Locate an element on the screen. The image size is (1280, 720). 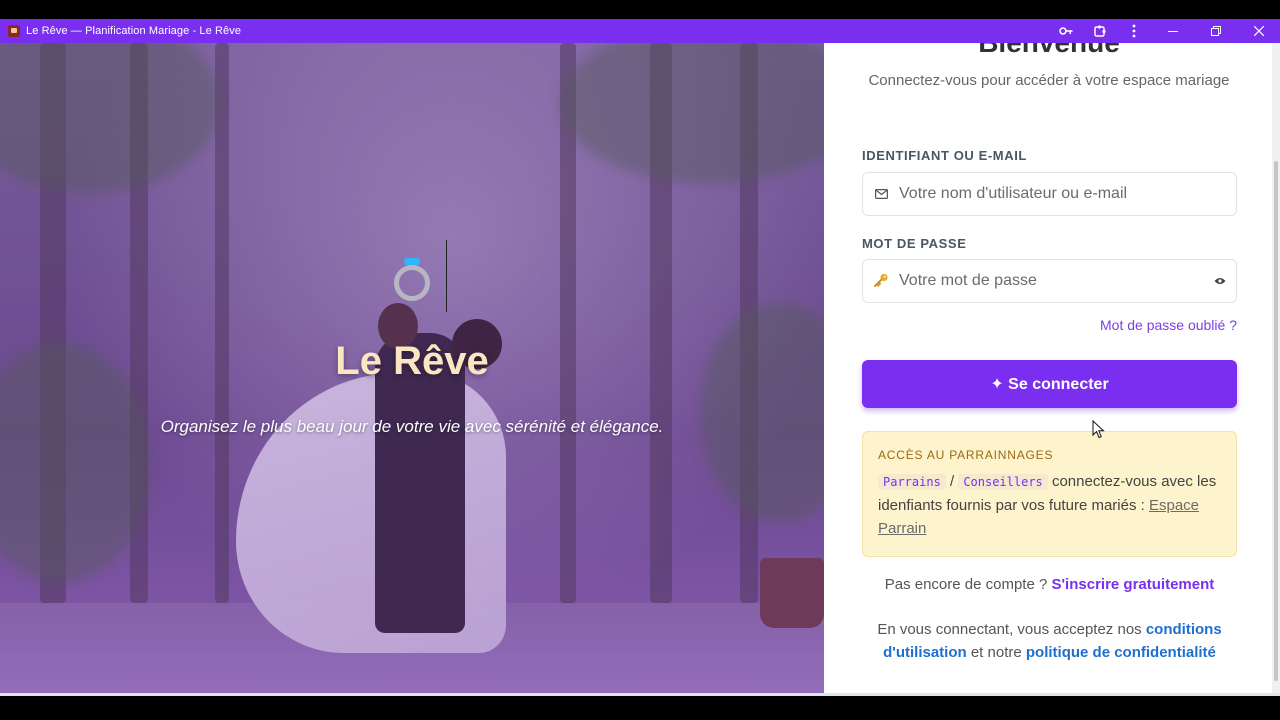
hero-title: Le Rêve is located at coordinates (412, 361).